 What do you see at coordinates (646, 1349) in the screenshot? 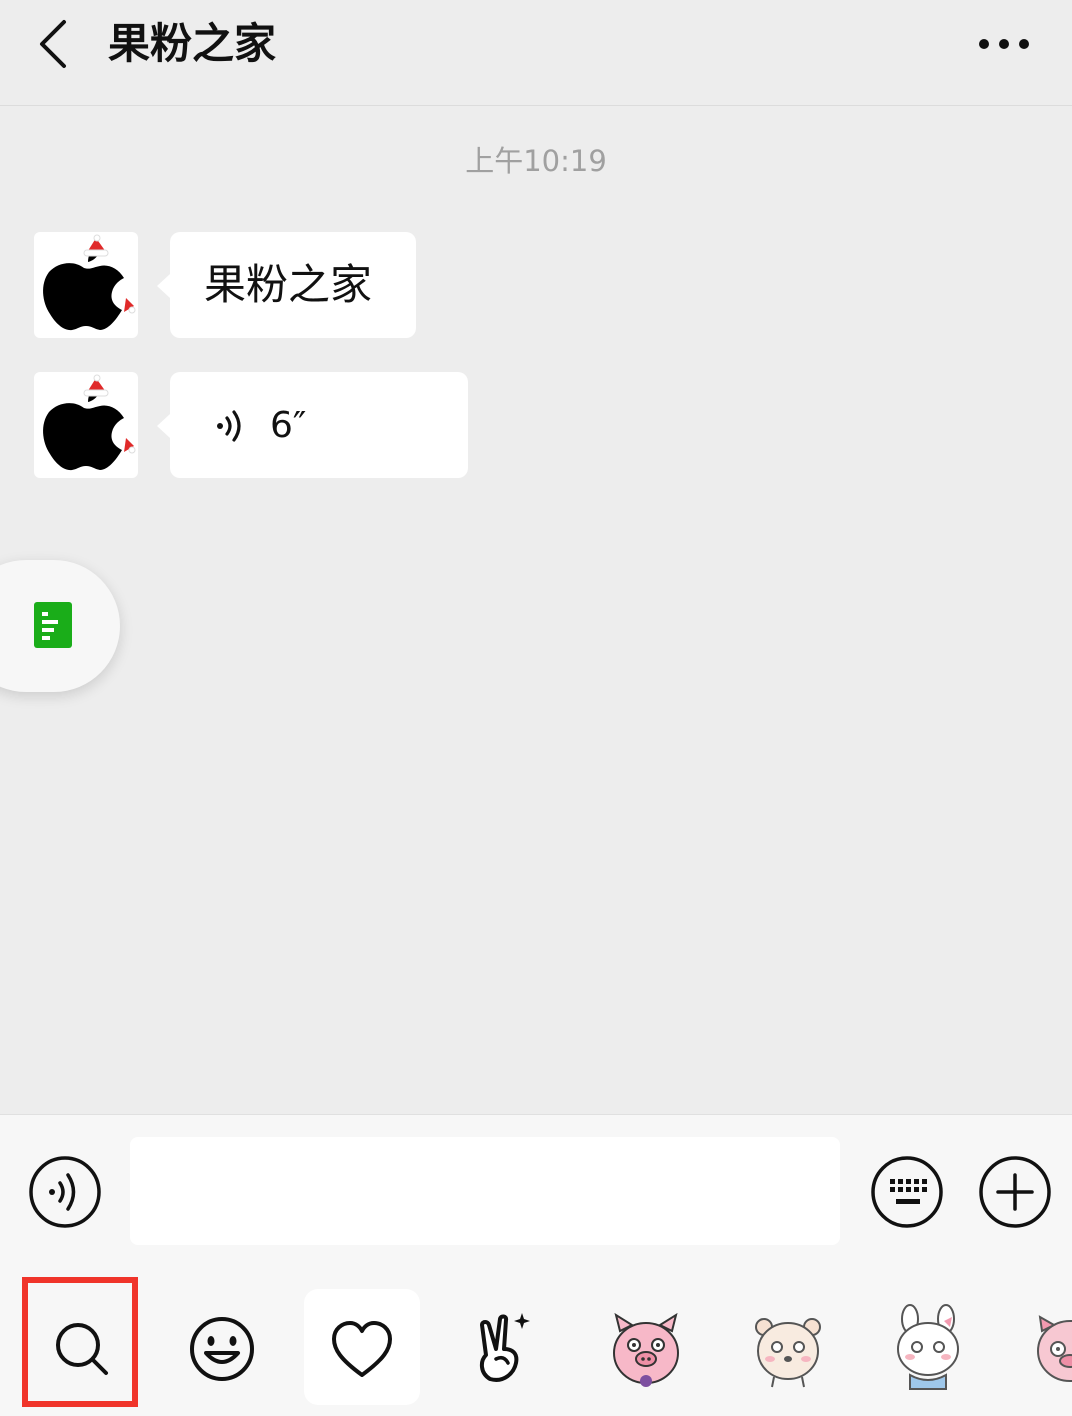
I see `pig-sticker-icon` at bounding box center [646, 1349].